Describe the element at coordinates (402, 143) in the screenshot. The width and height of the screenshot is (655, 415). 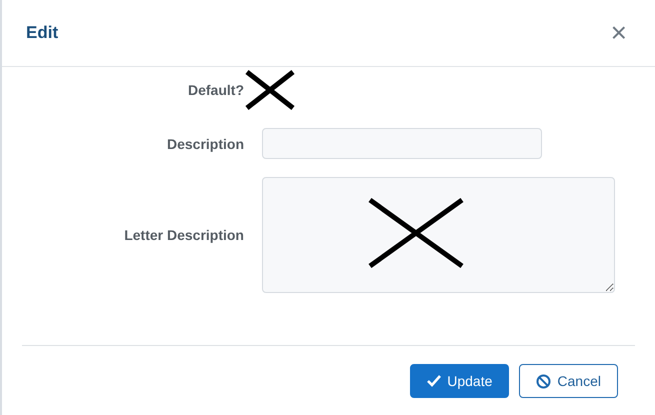
I see `description-field` at that location.